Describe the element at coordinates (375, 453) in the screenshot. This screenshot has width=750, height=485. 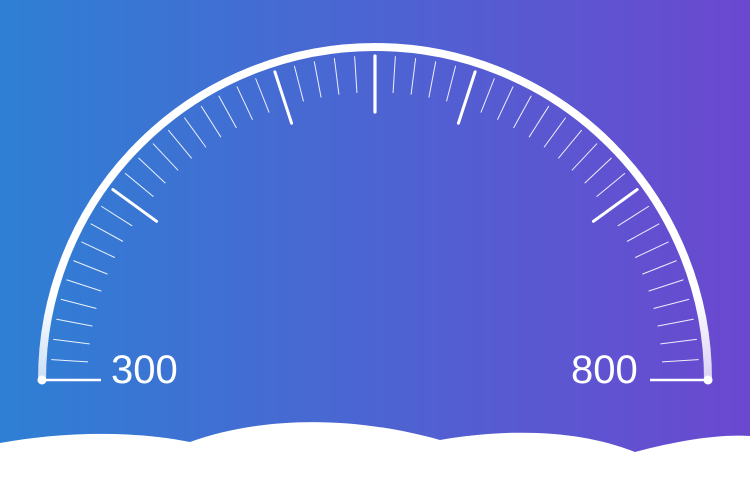
I see `cloud-footer` at that location.